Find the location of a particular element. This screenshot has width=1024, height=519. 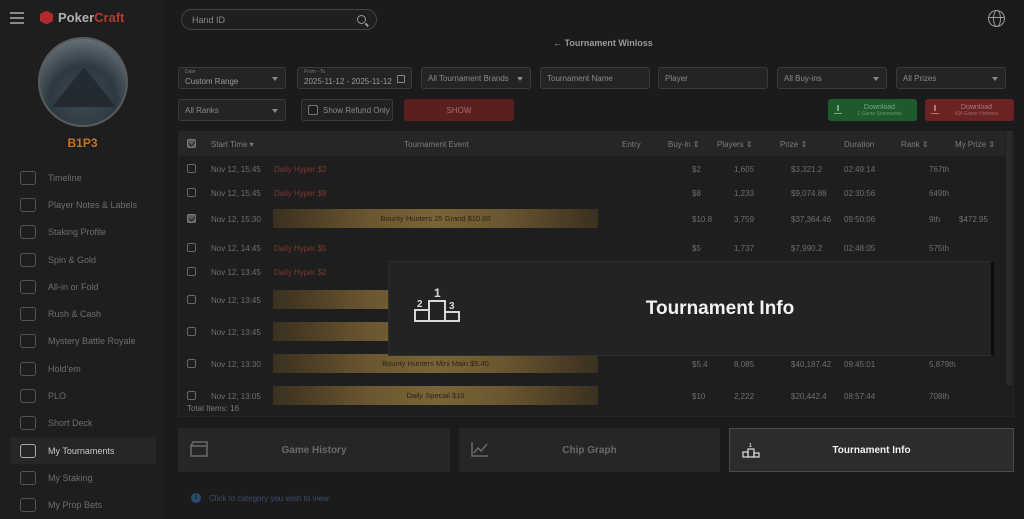

tab-chip-graph: Chip Graph is located at coordinates (589, 450).